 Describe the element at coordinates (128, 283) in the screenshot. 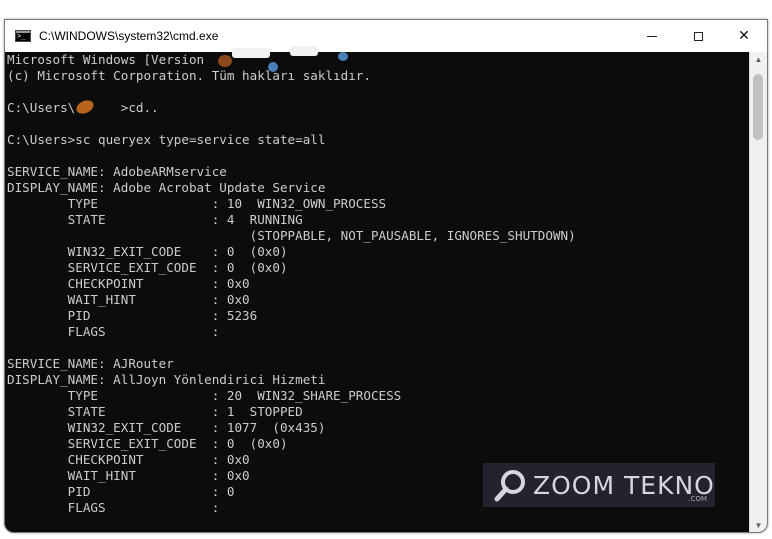

I see `console-line: CHECKPOINT : 0x0` at that location.